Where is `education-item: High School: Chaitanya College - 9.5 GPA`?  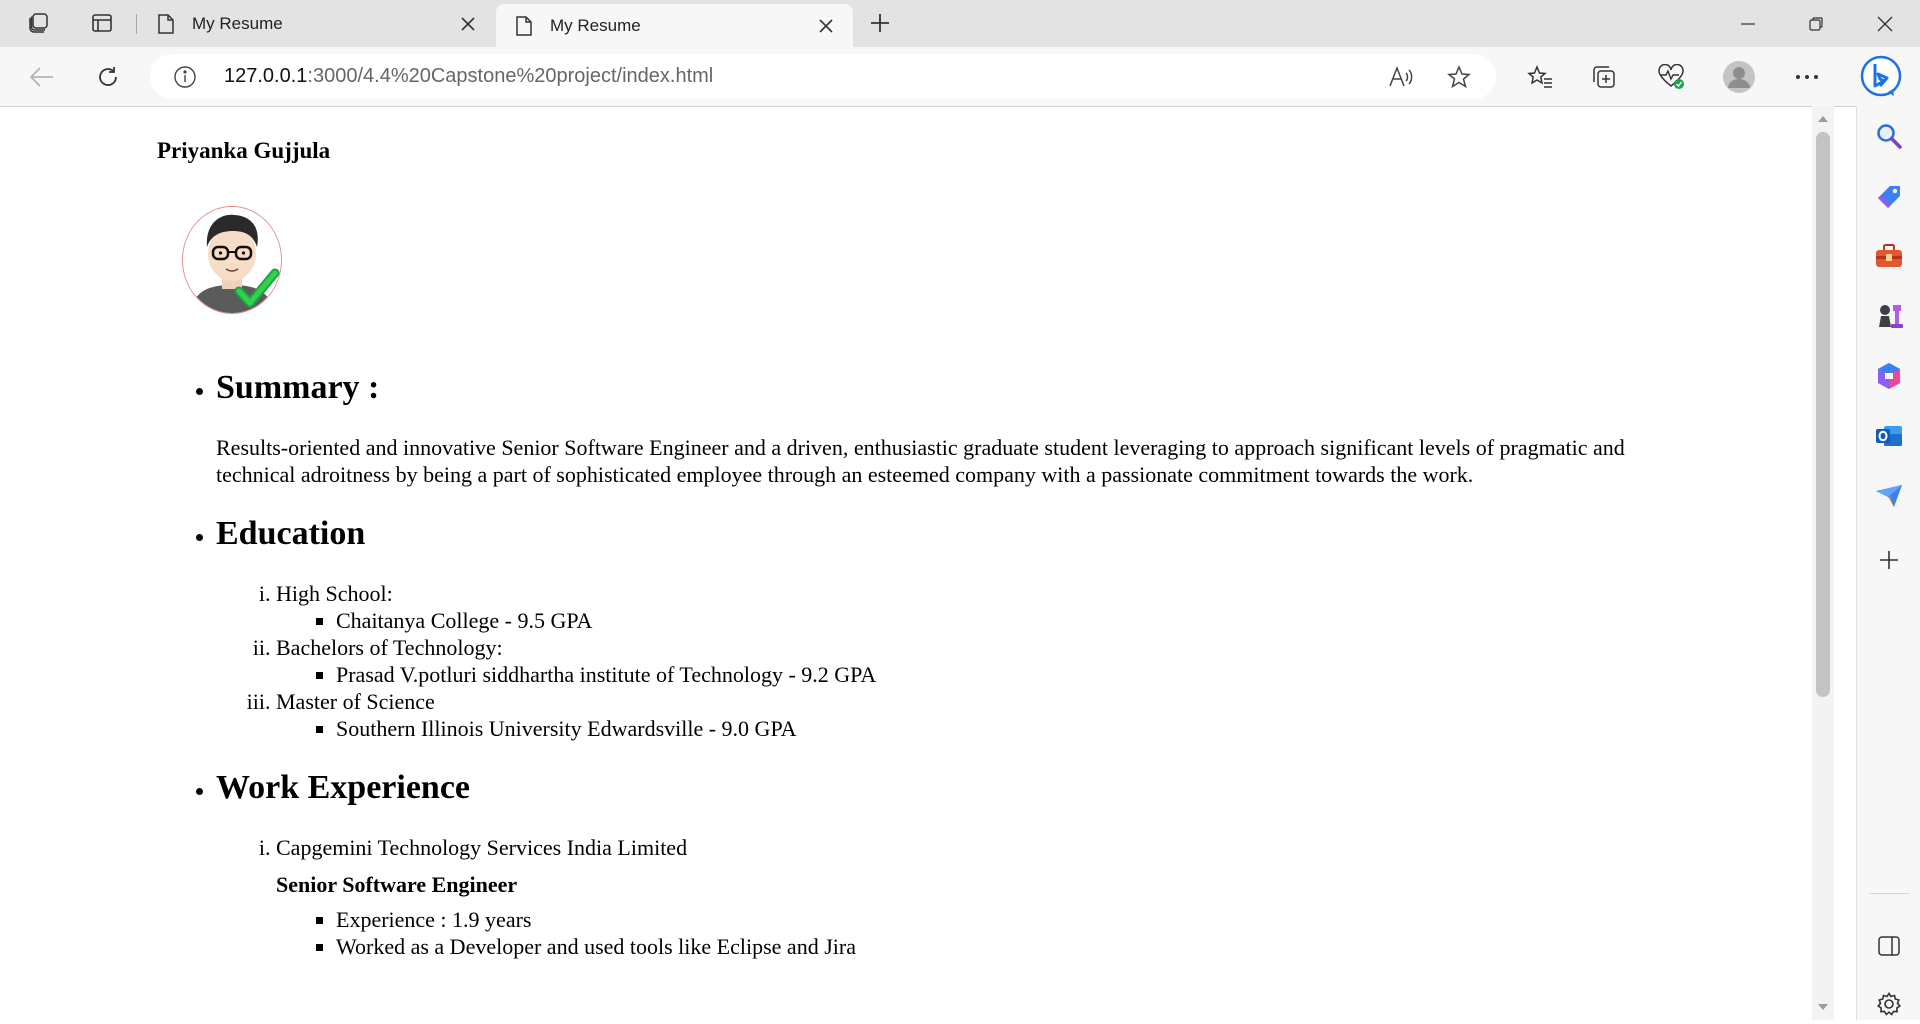
education-item: High School: Chaitanya College - 9.5 GPA is located at coordinates (988, 607).